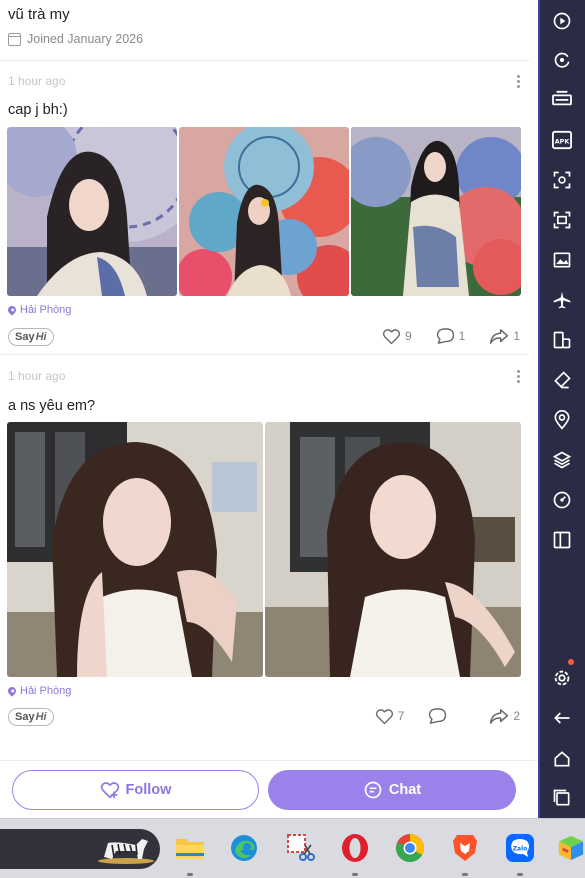  What do you see at coordinates (562, 759) in the screenshot?
I see `home-icon` at bounding box center [562, 759].